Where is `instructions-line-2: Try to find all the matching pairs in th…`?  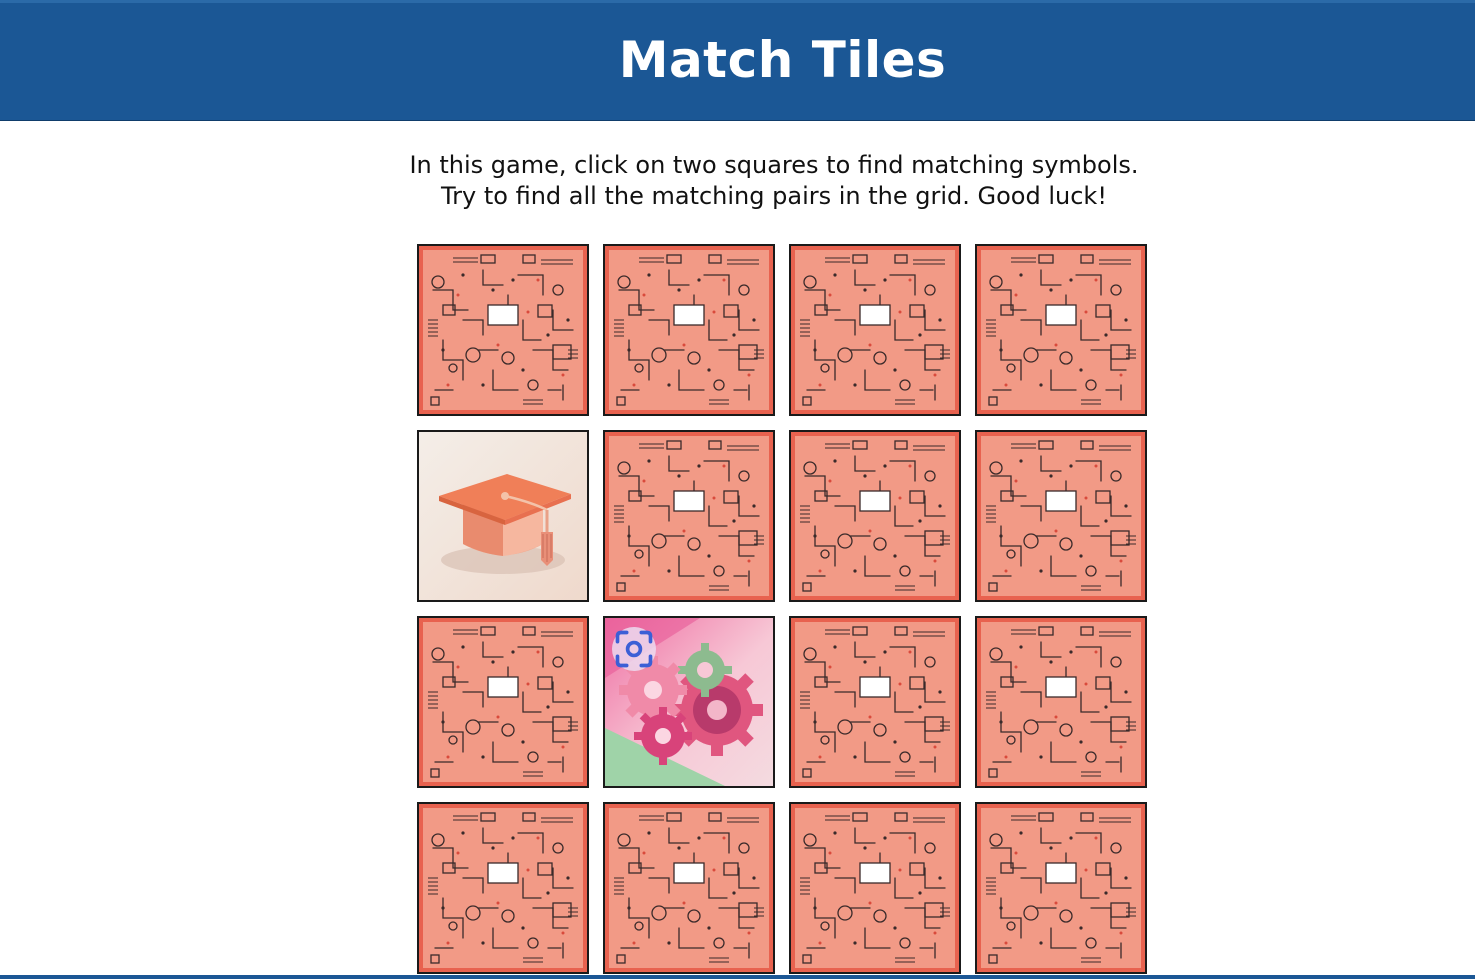 instructions-line-2: Try to find all the matching pairs in th… is located at coordinates (774, 196).